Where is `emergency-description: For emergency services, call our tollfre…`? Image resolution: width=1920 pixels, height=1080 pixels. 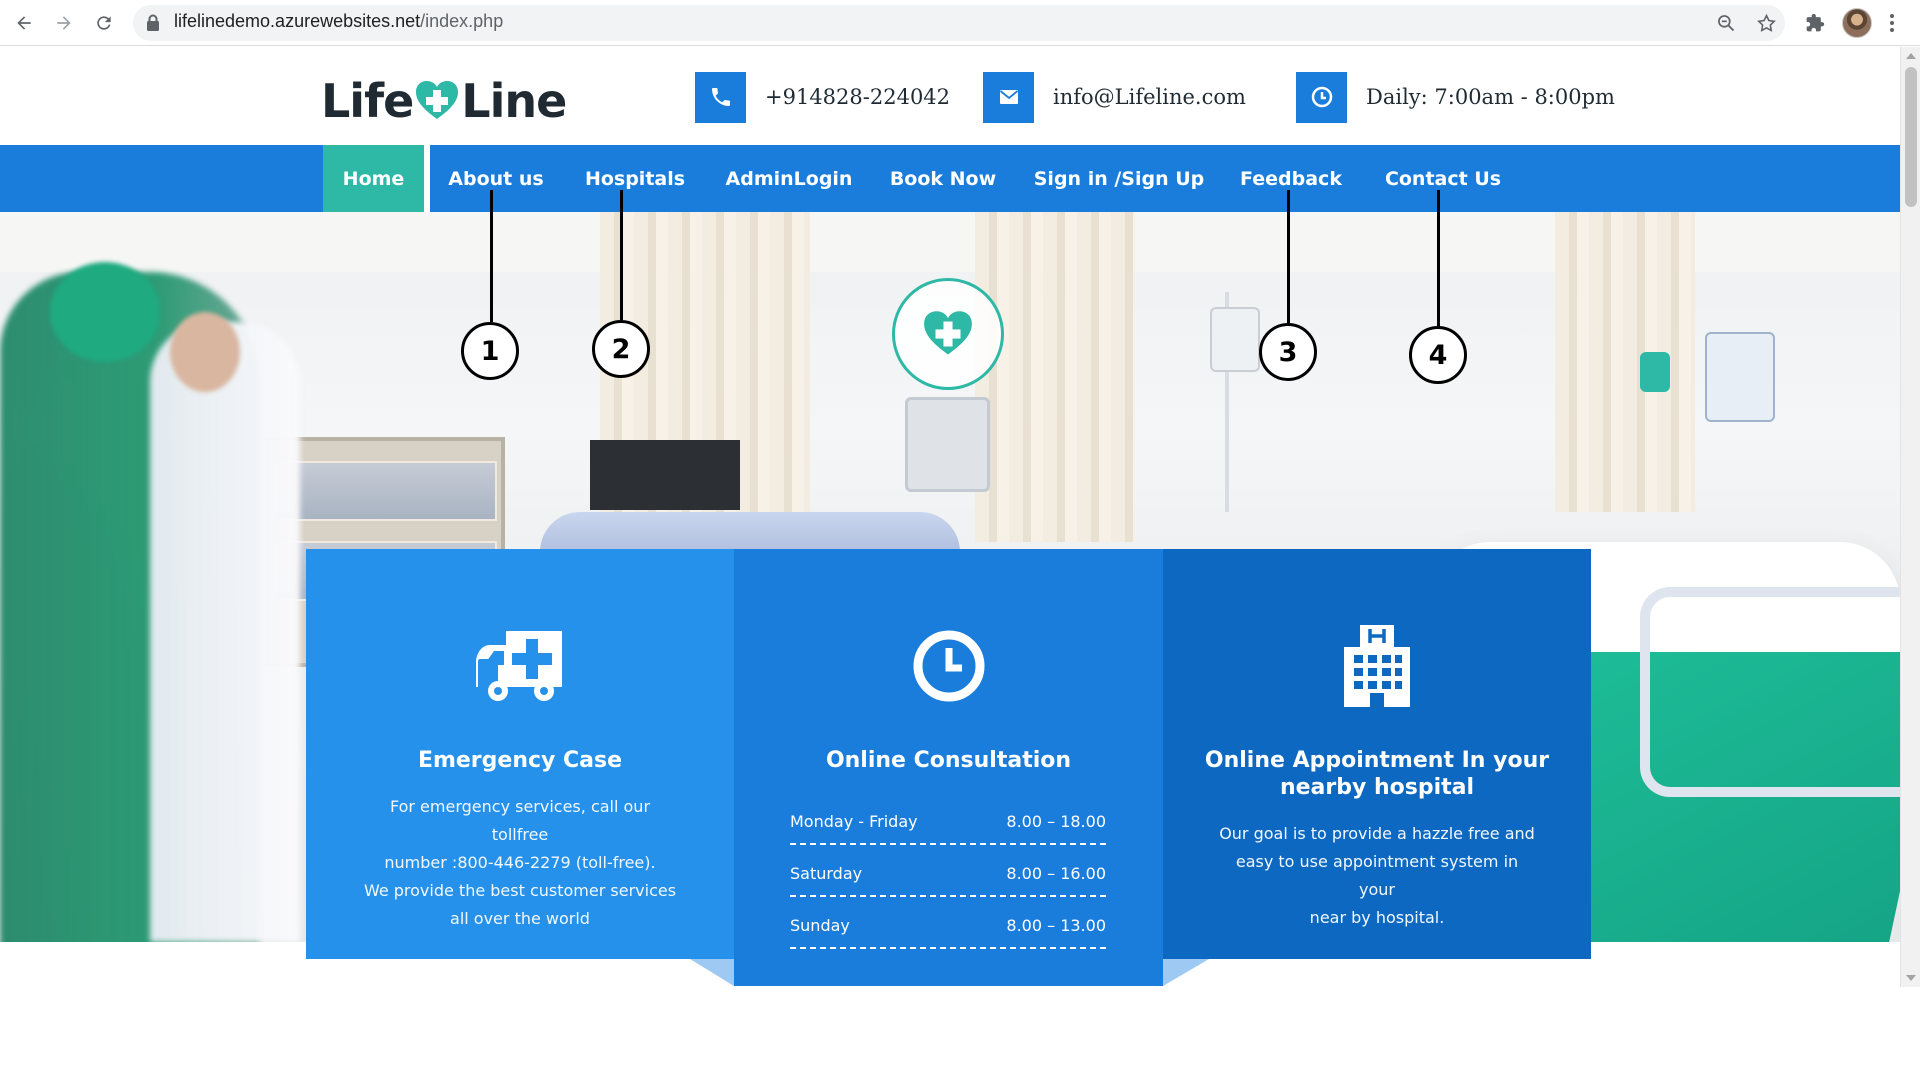
emergency-description: For emergency services, call our tollfre… is located at coordinates (520, 863).